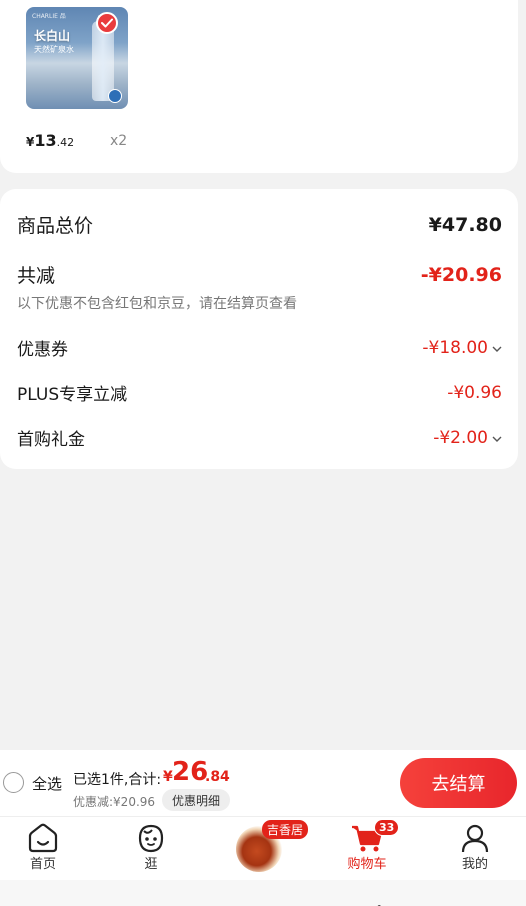 The image size is (526, 906). Describe the element at coordinates (42, 864) in the screenshot. I see `tab-home-label: 首页` at that location.